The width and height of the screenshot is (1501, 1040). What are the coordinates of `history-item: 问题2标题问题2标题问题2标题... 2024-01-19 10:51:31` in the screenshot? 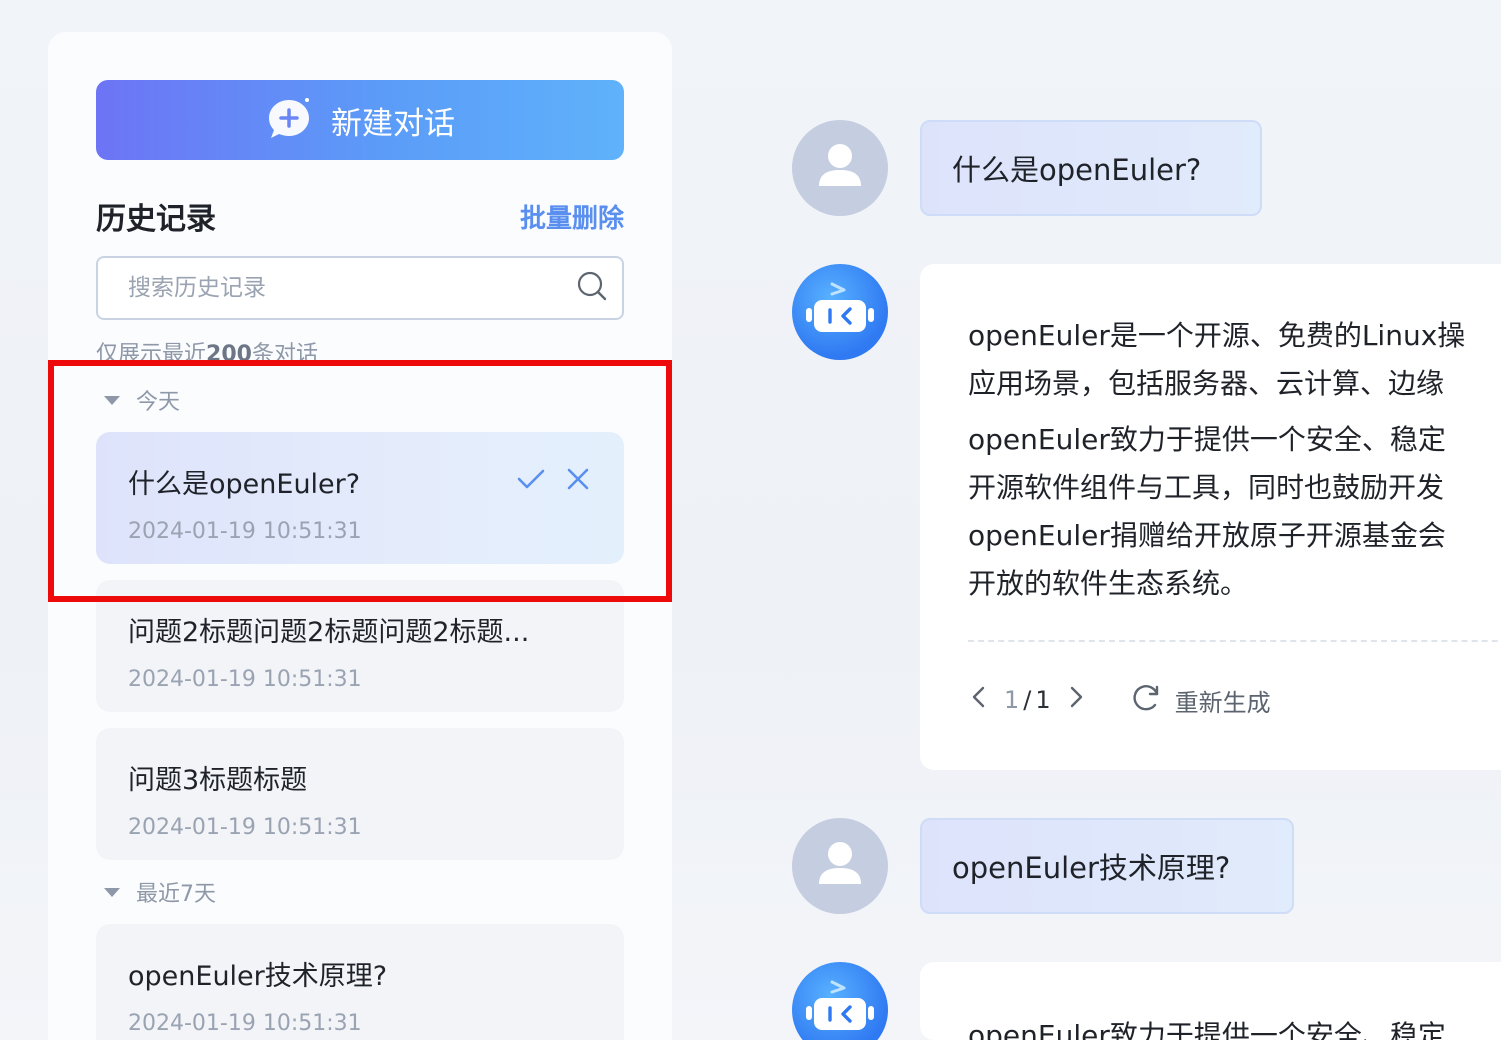 It's located at (360, 646).